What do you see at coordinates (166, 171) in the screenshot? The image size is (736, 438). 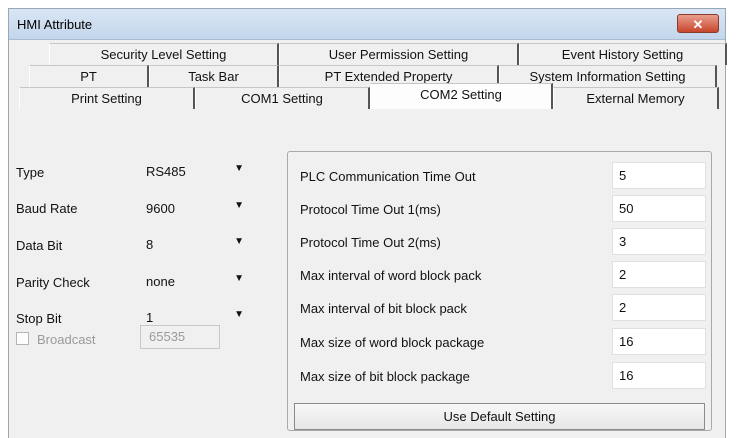 I see `type-value: RS485` at bounding box center [166, 171].